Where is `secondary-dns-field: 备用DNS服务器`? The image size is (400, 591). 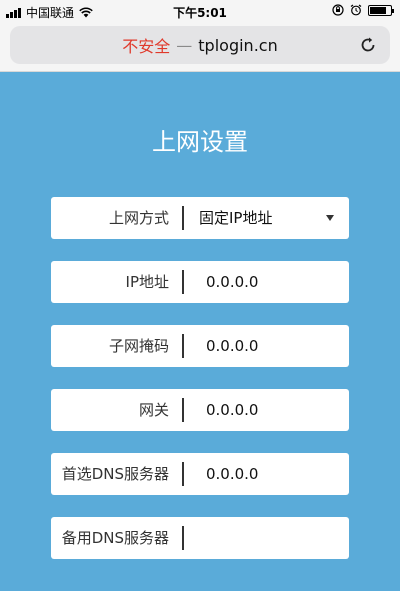 secondary-dns-field: 备用DNS服务器 is located at coordinates (200, 538).